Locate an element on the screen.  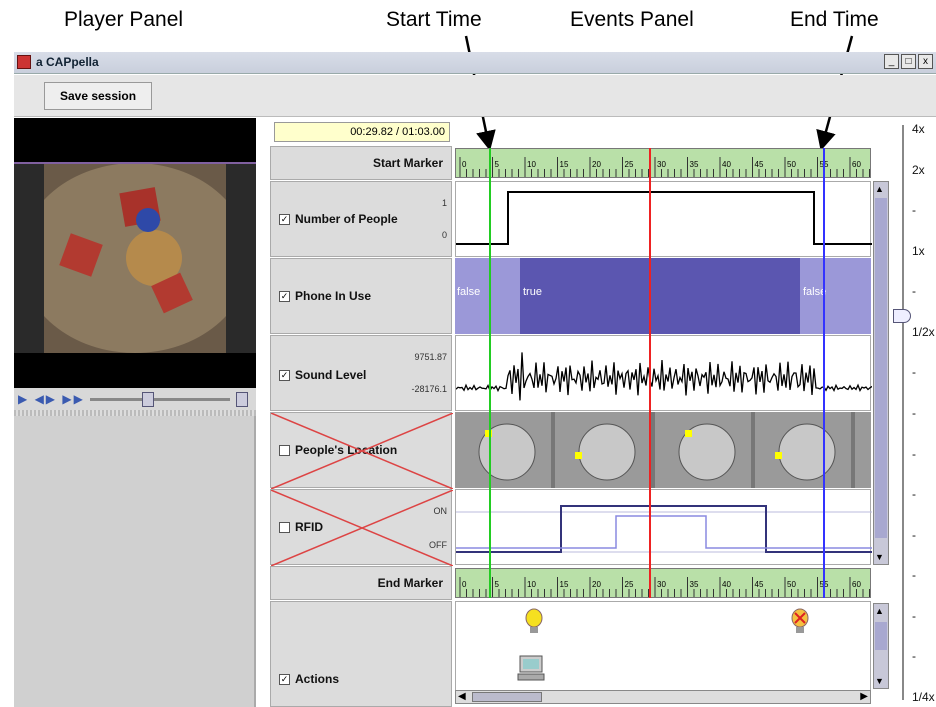
sound-level-track is located at coordinates (664, 373).